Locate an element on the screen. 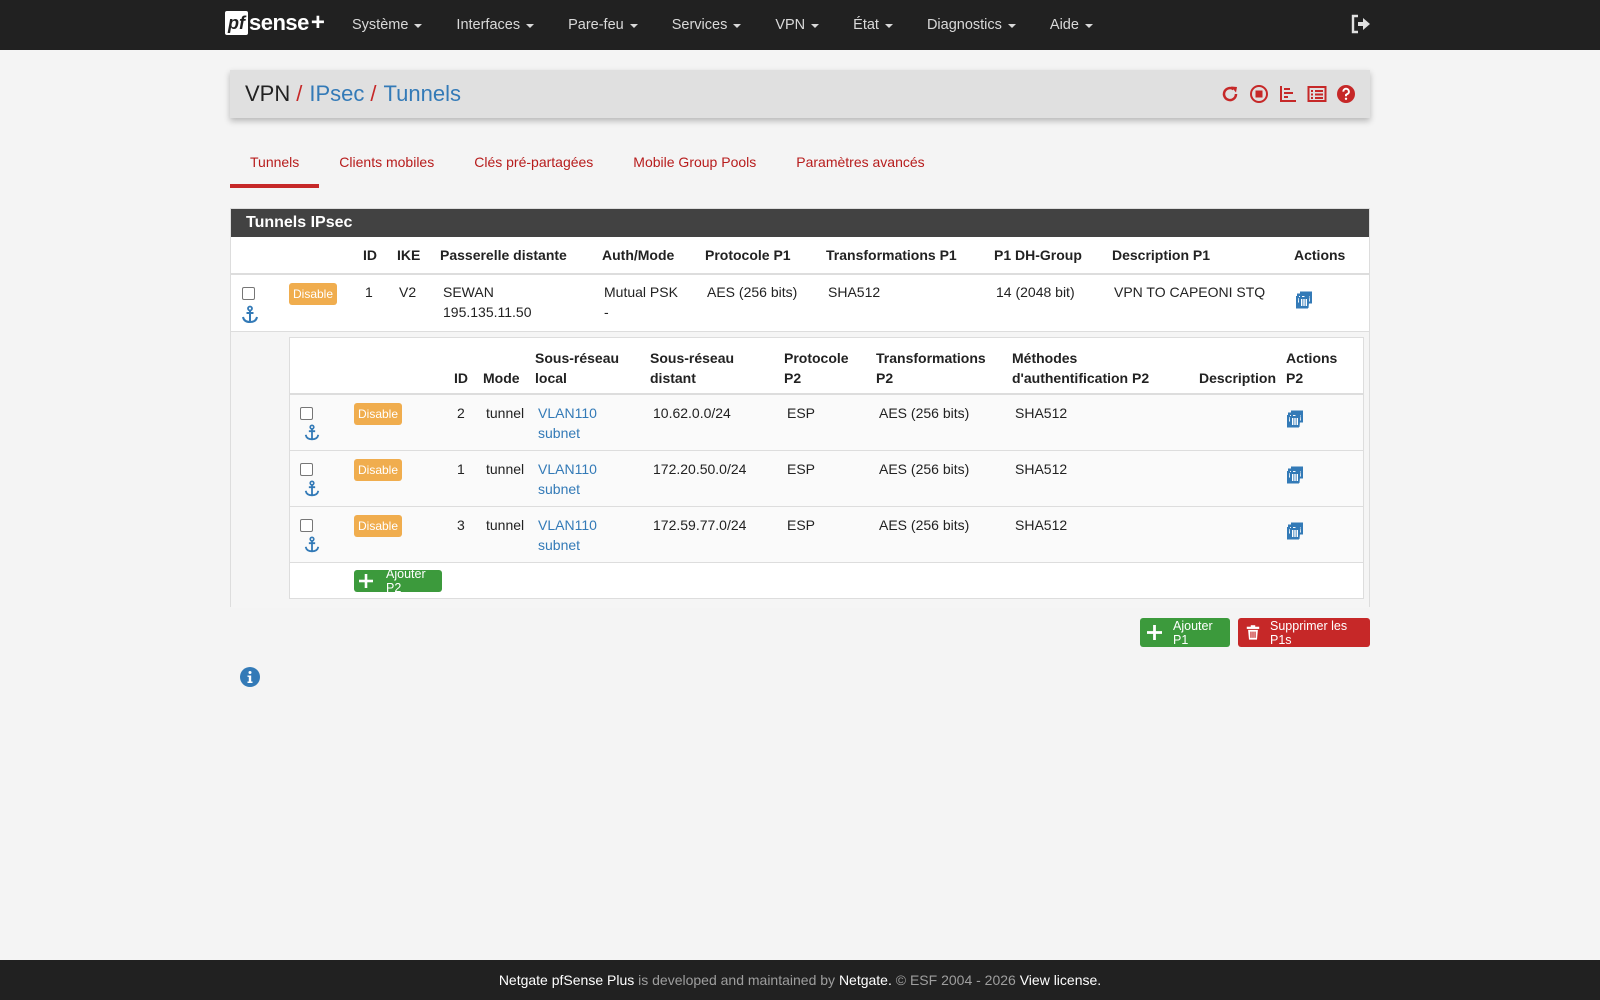  menu-vpn: VPN is located at coordinates (797, 25).